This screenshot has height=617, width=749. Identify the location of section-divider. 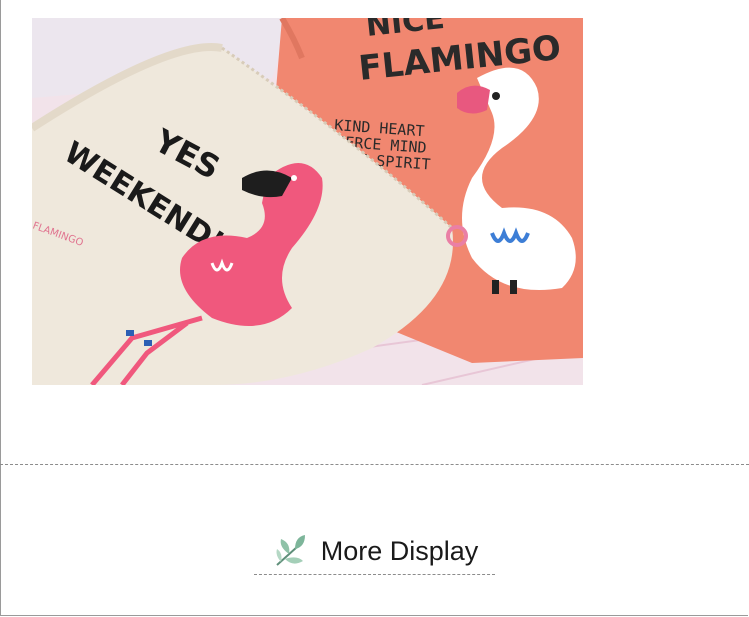
(374, 464).